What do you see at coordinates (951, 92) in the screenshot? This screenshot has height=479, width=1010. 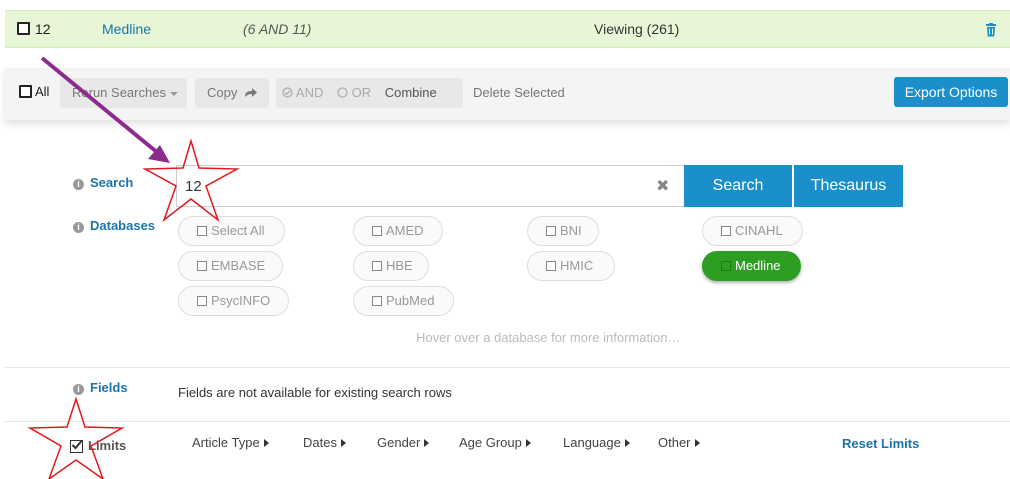 I see `export-options-button: Export Options` at bounding box center [951, 92].